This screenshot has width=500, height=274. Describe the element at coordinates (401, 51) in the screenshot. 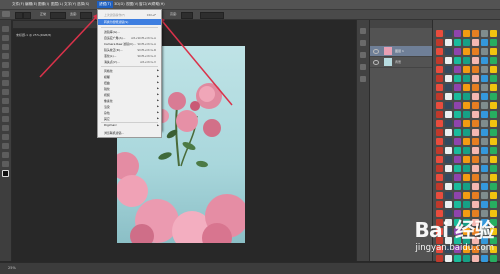

I see `layer-row-1: 图层 1` at that location.